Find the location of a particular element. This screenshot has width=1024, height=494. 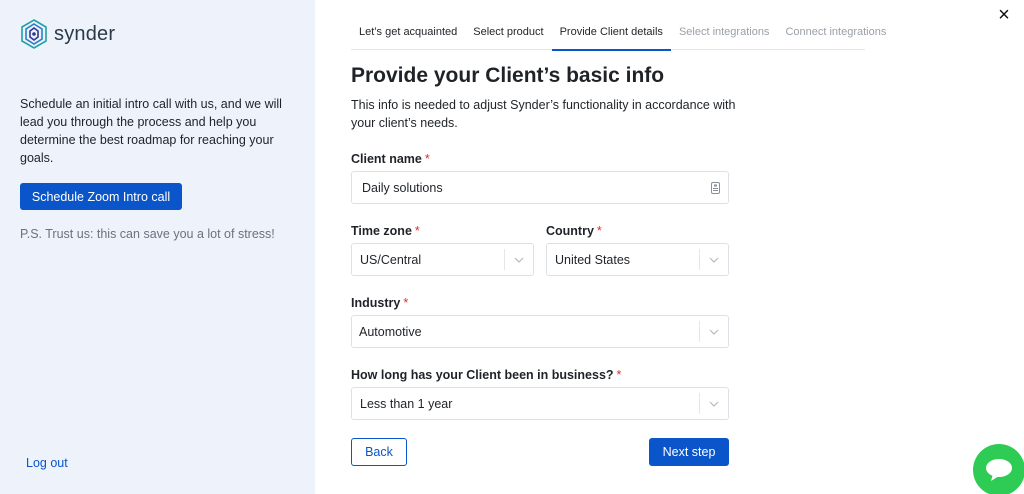

time-zone-label: Time zone * is located at coordinates (385, 231).